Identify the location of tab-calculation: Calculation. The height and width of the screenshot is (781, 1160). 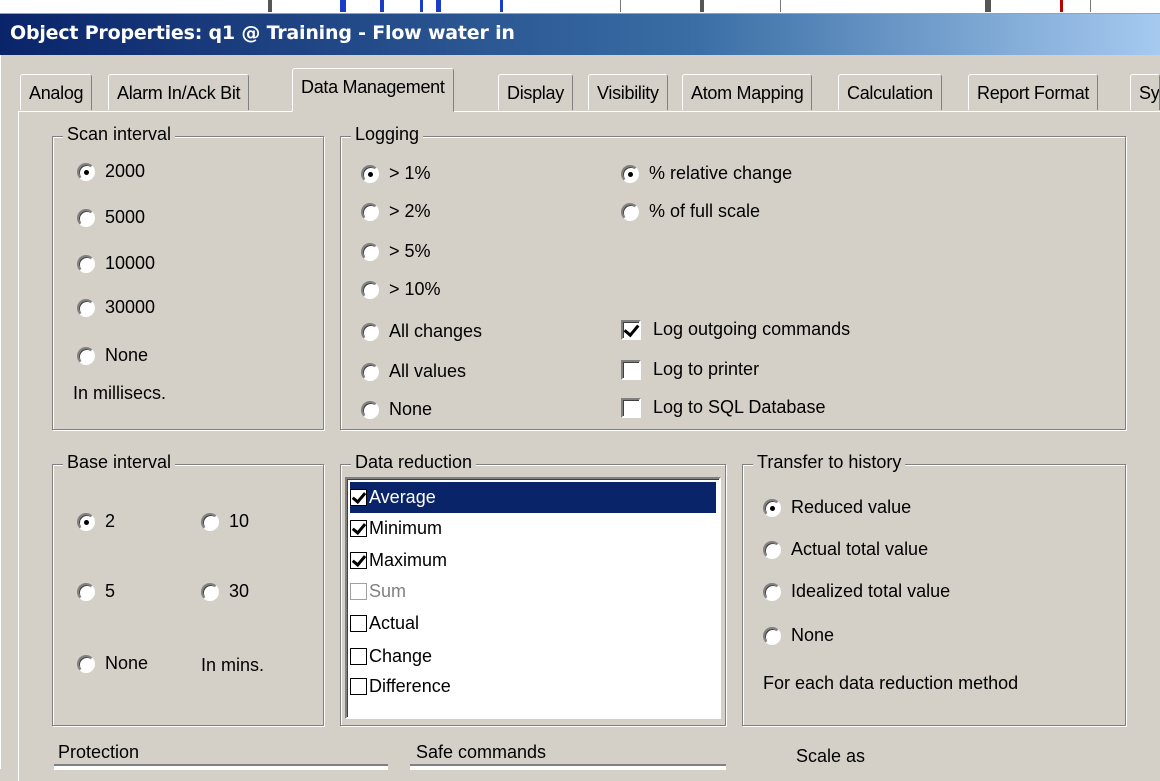
(890, 92).